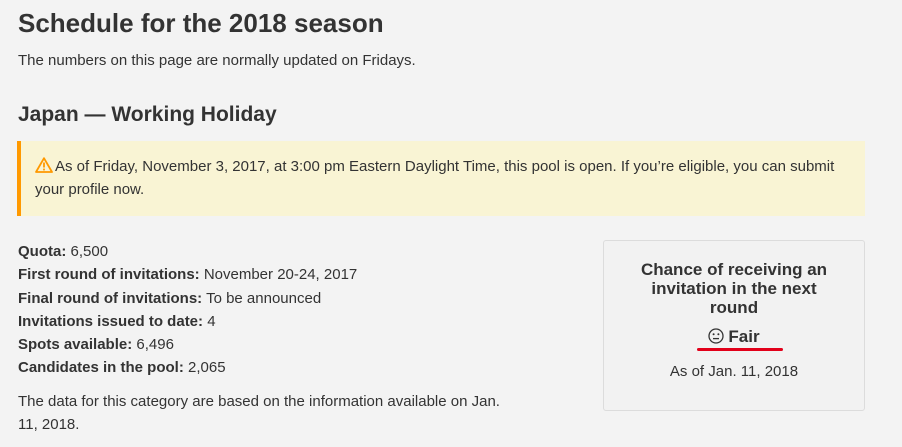 The image size is (902, 447). Describe the element at coordinates (155, 345) in the screenshot. I see `fact-value: 6,496` at that location.